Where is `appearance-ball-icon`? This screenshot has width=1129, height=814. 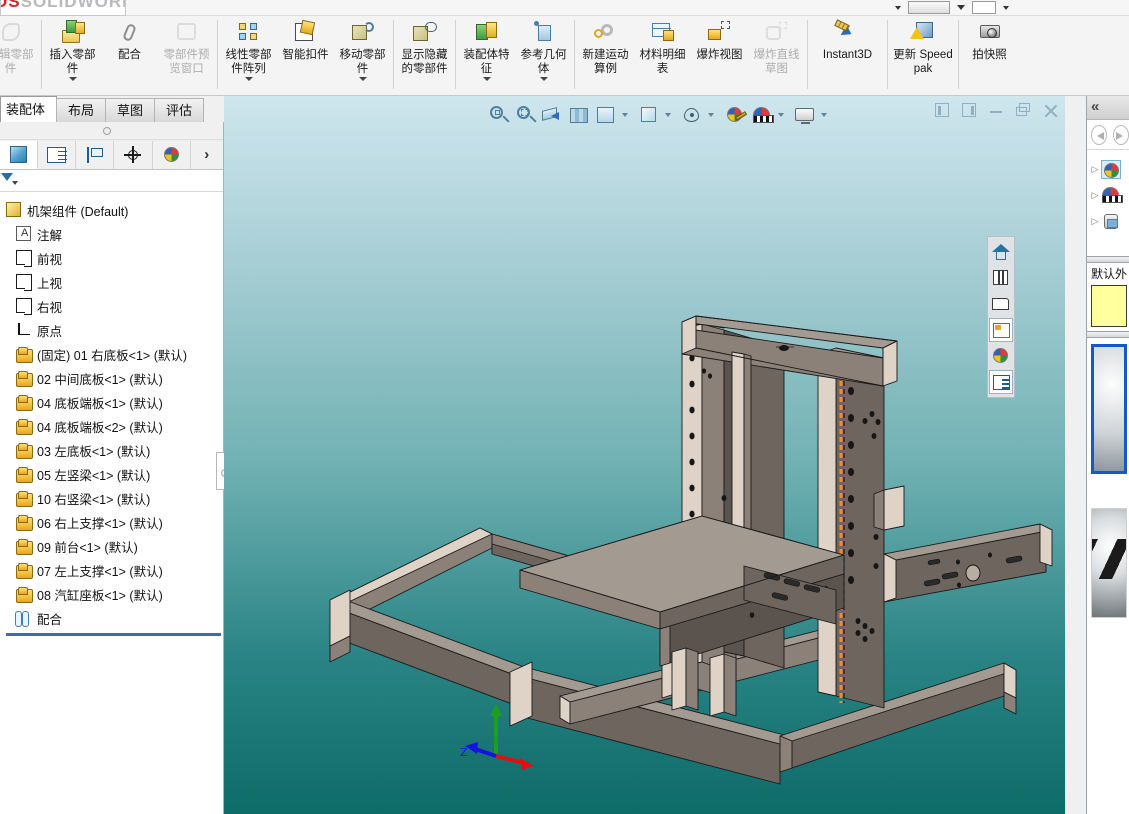 appearance-ball-icon is located at coordinates (1111, 169).